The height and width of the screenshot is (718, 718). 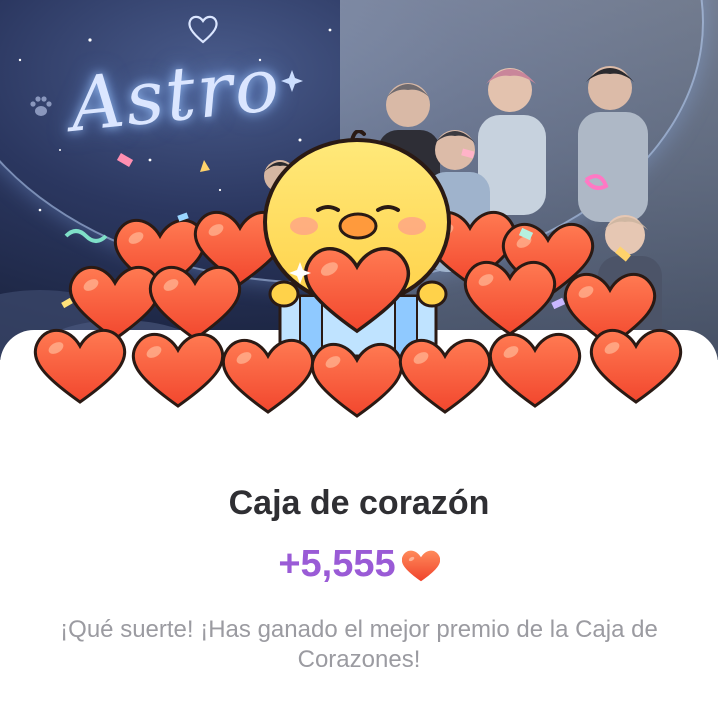 What do you see at coordinates (359, 503) in the screenshot?
I see `reward-title: Caja de corazón` at bounding box center [359, 503].